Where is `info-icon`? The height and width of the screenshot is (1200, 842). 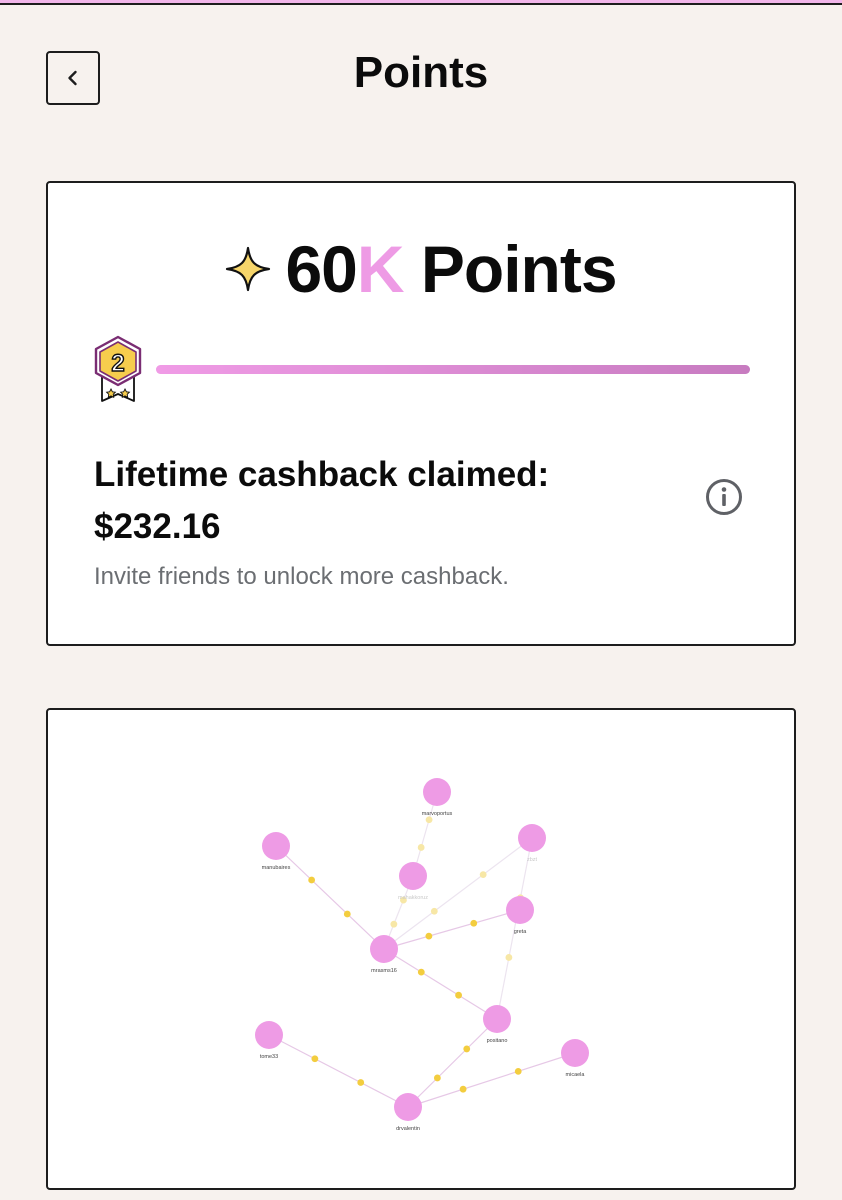
info-icon is located at coordinates (724, 497).